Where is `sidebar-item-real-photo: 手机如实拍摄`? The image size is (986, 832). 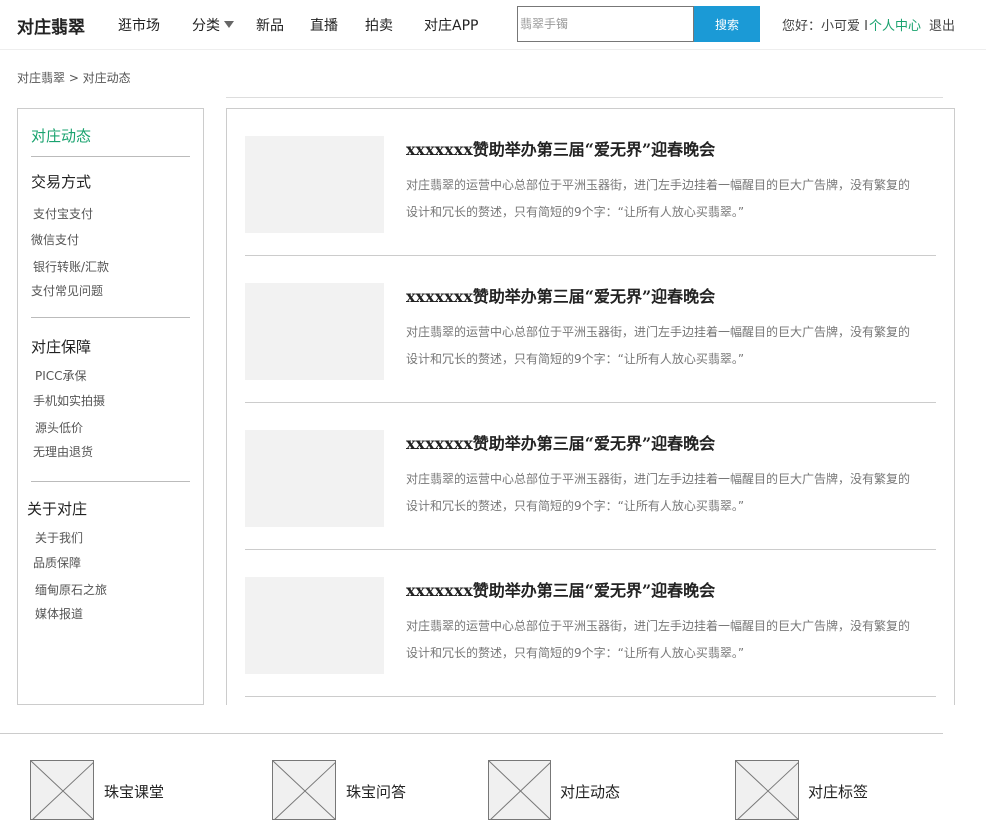
sidebar-item-real-photo: 手机如实拍摄 is located at coordinates (69, 400).